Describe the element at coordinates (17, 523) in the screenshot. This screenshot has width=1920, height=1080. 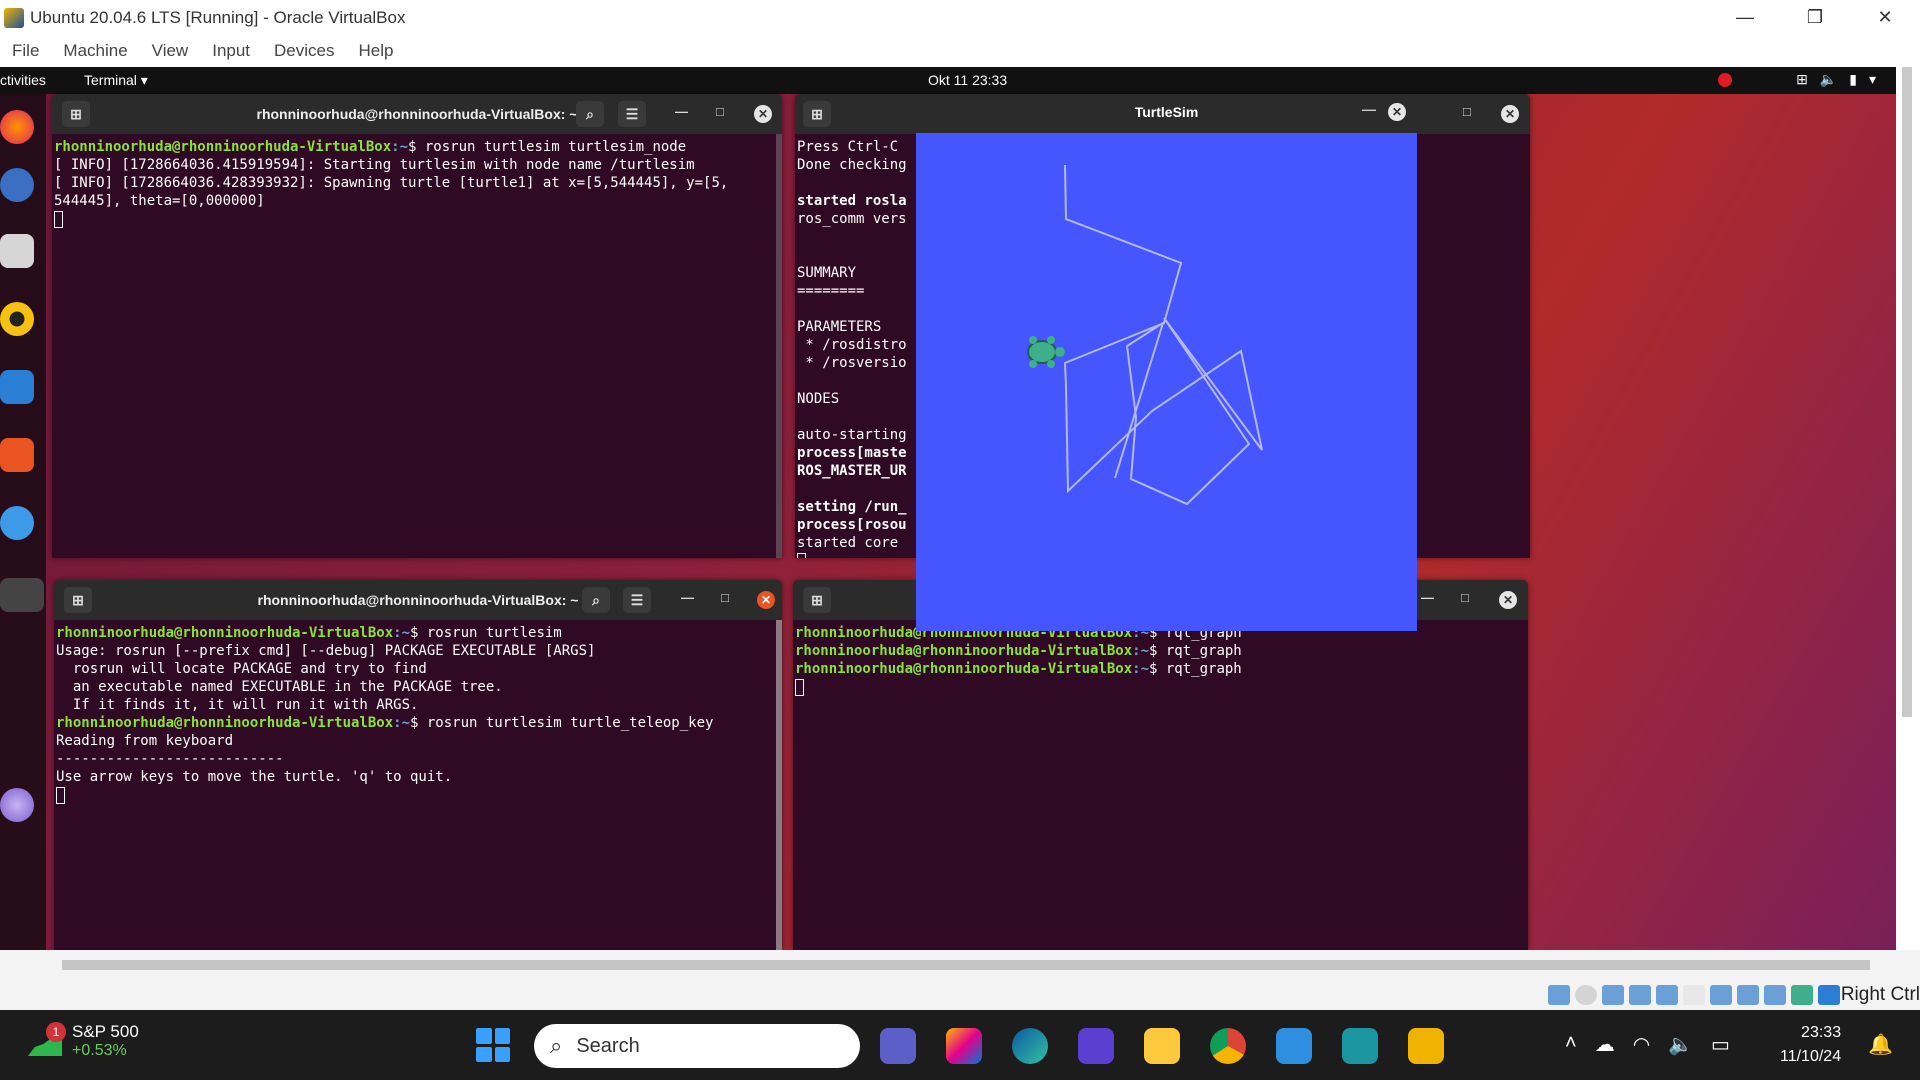
I see `help-icon` at that location.